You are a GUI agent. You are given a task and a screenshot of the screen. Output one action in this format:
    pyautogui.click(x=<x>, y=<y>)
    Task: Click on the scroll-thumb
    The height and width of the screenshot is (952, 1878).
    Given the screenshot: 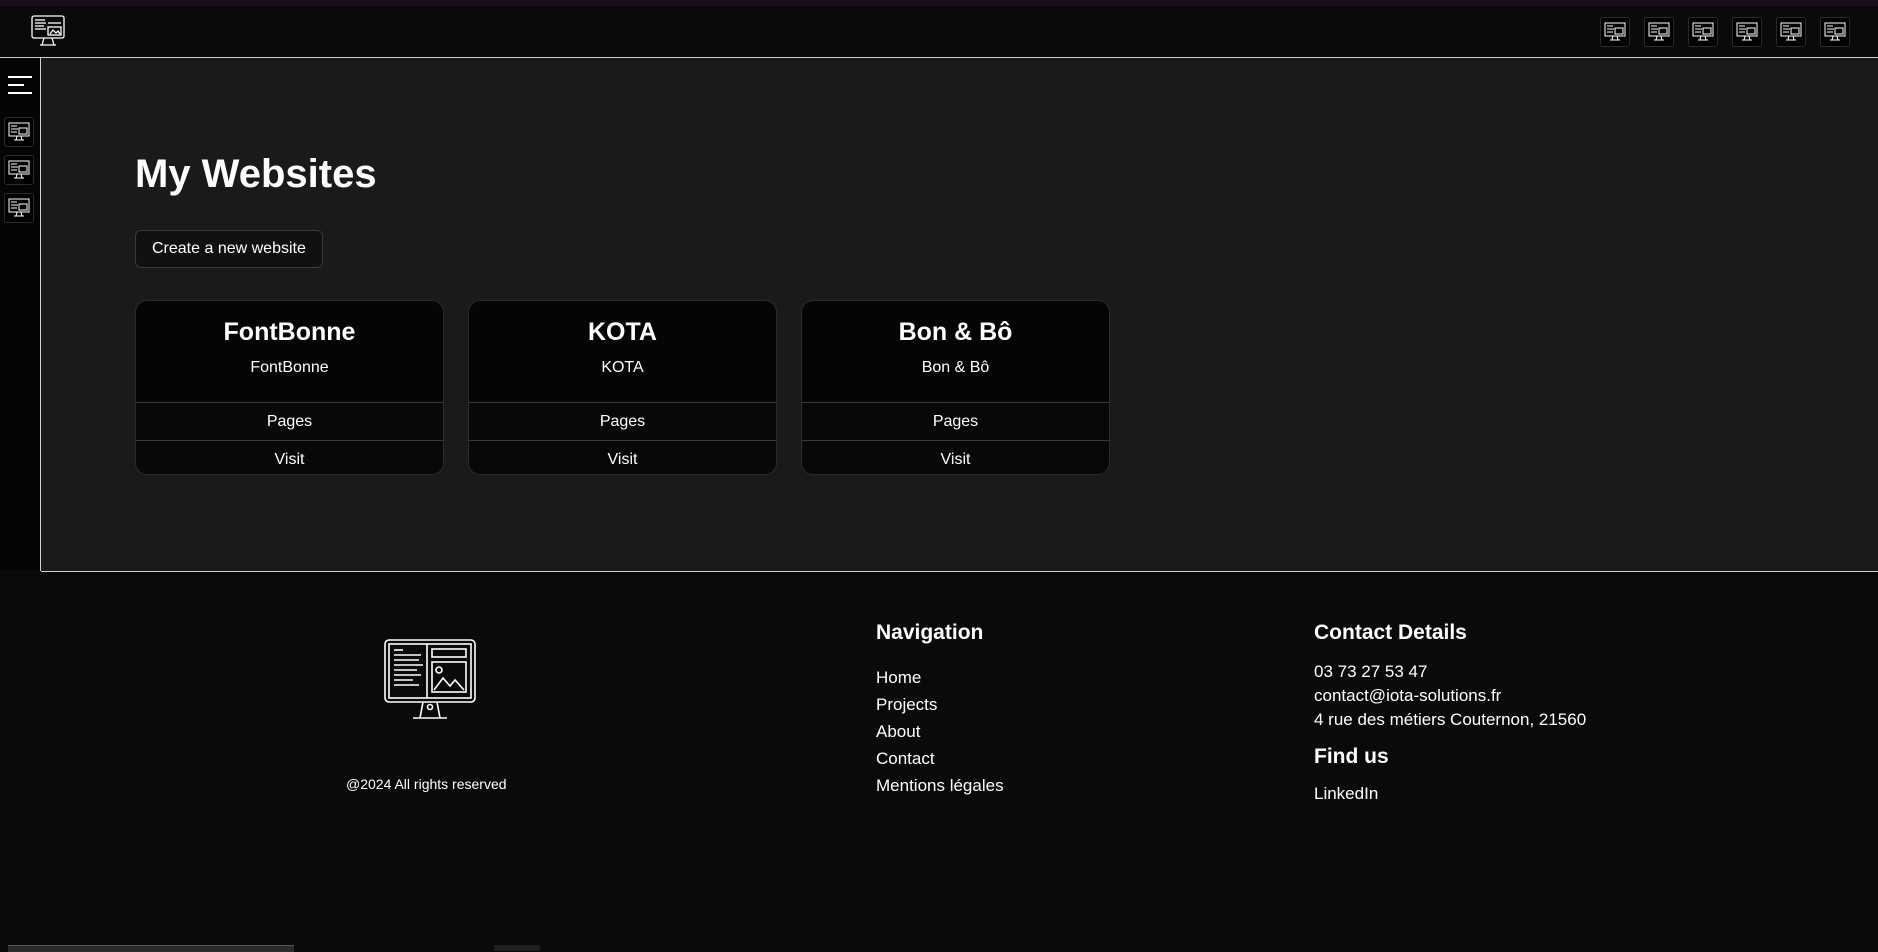 What is the action you would take?
    pyautogui.click(x=517, y=948)
    